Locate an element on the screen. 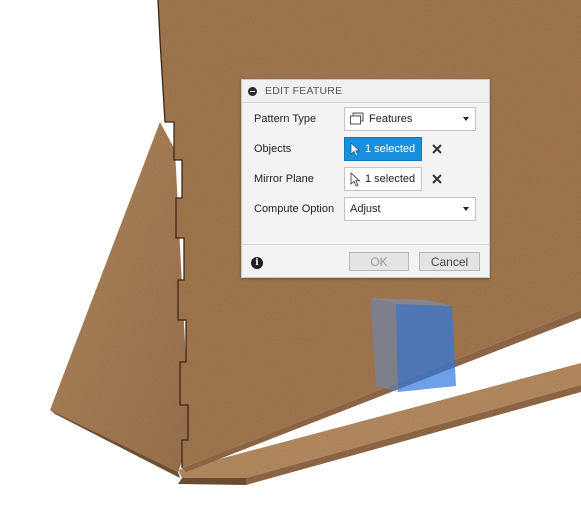  collapse-icon is located at coordinates (252, 91).